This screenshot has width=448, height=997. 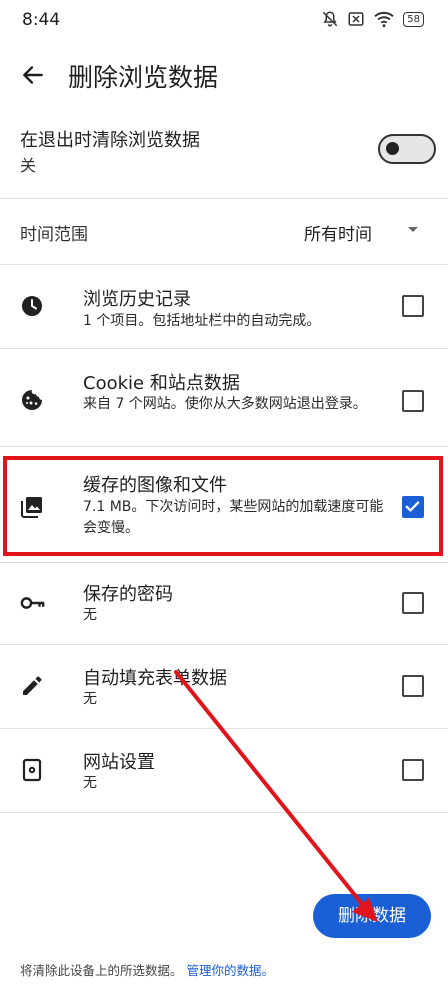 What do you see at coordinates (33, 75) in the screenshot?
I see `back-arrow-icon` at bounding box center [33, 75].